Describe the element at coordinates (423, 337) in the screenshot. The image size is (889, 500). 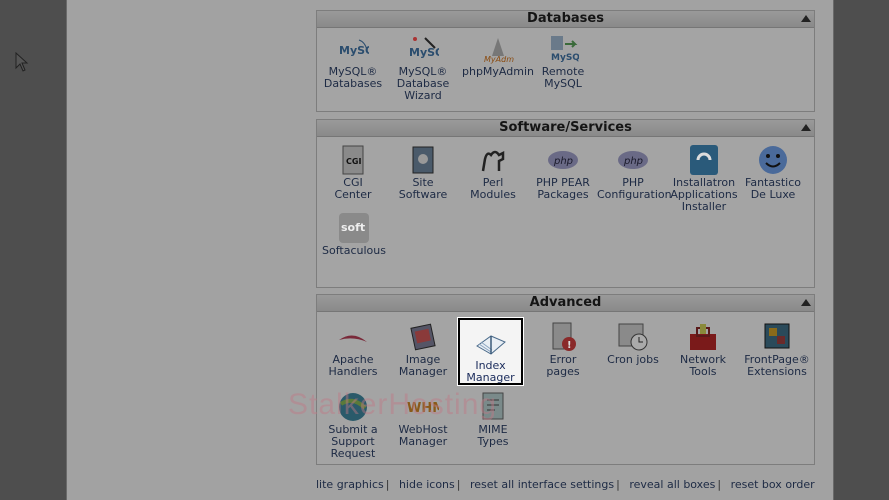
I see `image-icon` at that location.